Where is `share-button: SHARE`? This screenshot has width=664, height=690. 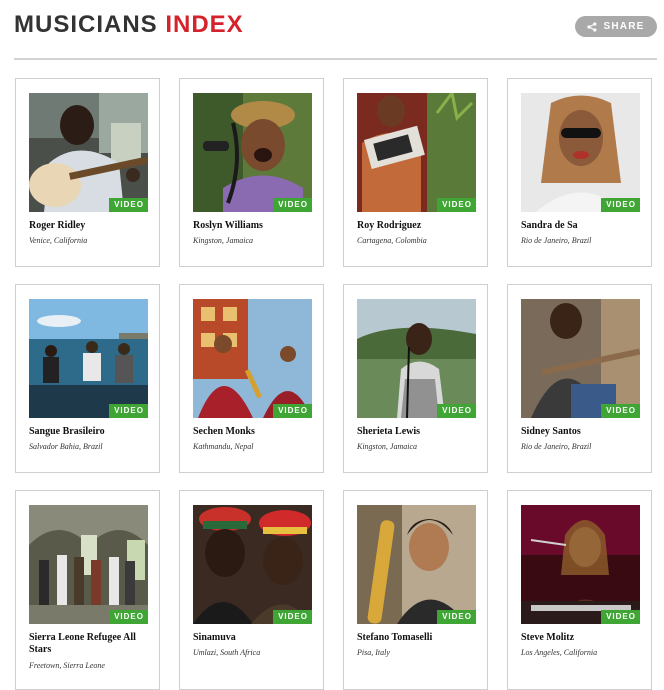 share-button: SHARE is located at coordinates (616, 26).